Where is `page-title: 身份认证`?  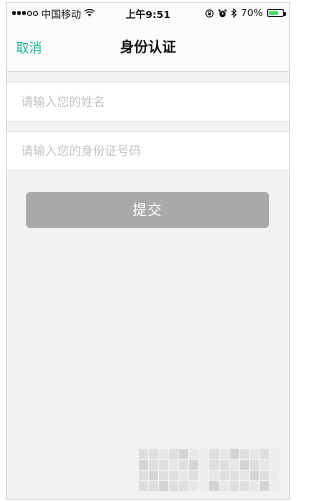 page-title: 身份认证 is located at coordinates (148, 48).